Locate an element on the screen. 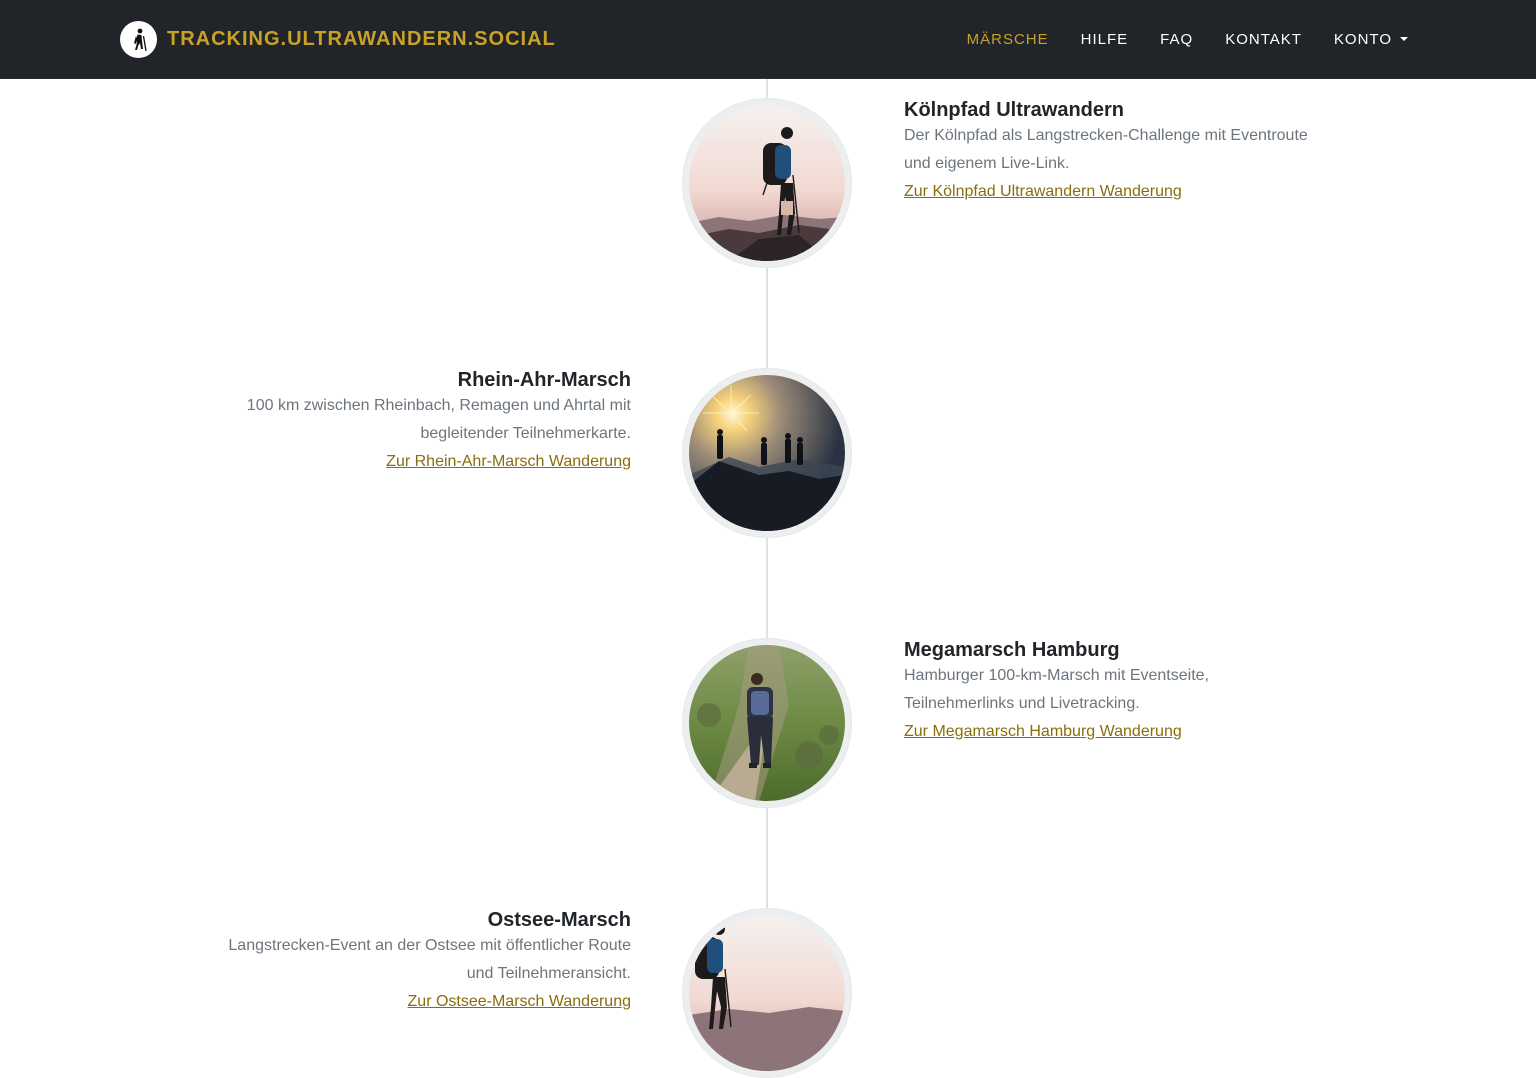  nav-item-konto-dropdown: KONTO is located at coordinates (1371, 39).